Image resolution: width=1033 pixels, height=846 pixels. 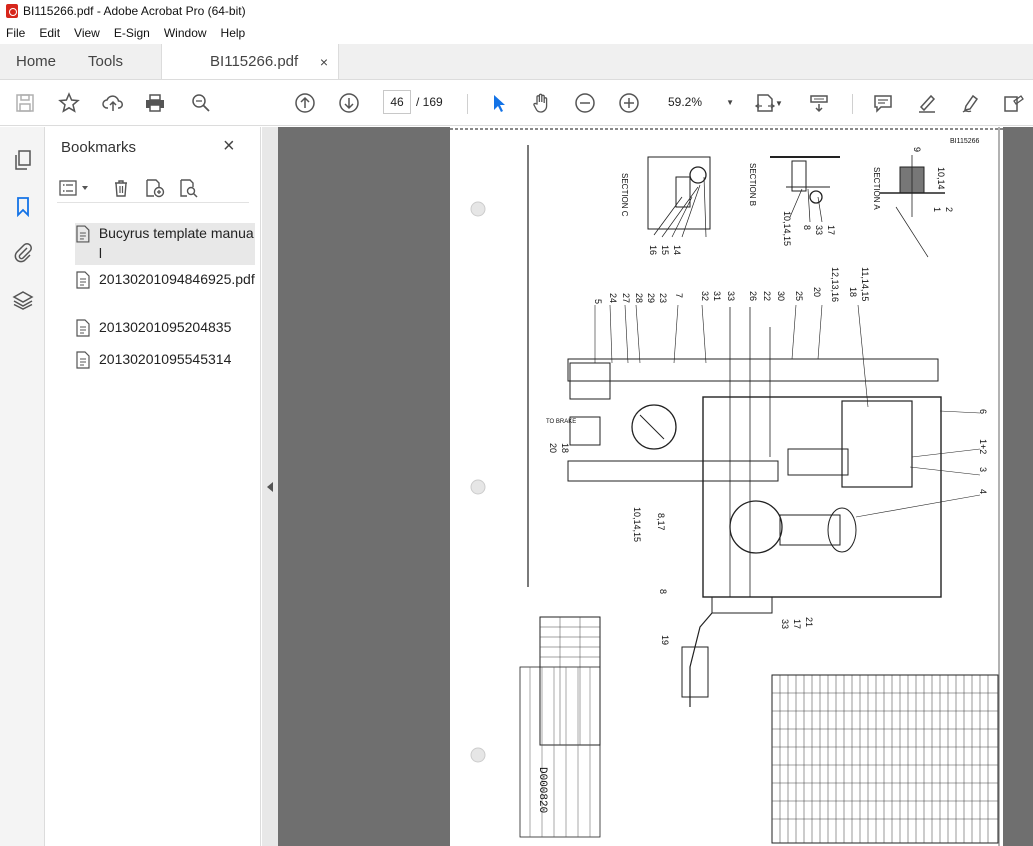 What do you see at coordinates (25, 103) in the screenshot?
I see `save-button` at bounding box center [25, 103].